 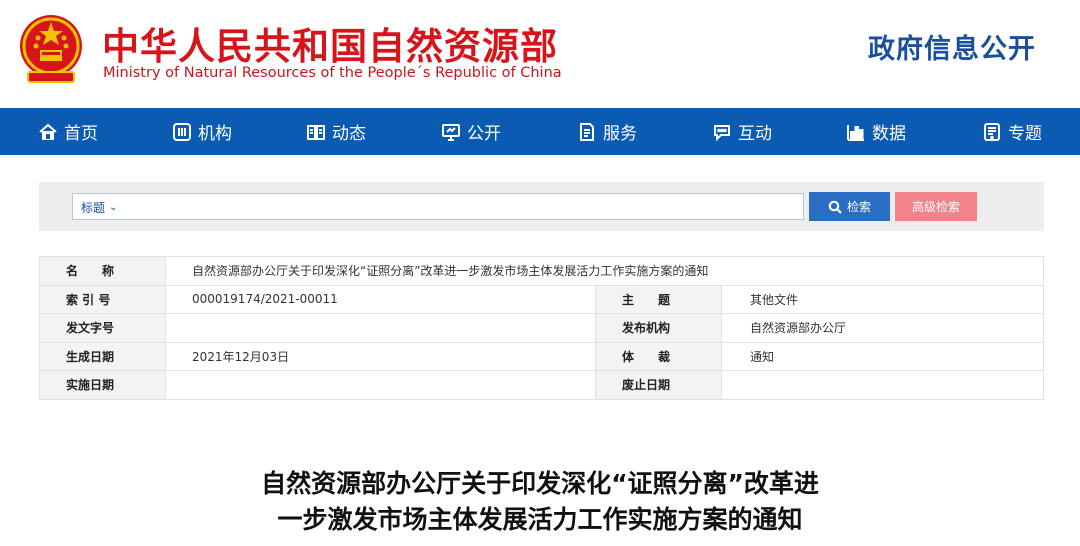 What do you see at coordinates (952, 46) in the screenshot?
I see `gov-info-title: 政府信息公开` at bounding box center [952, 46].